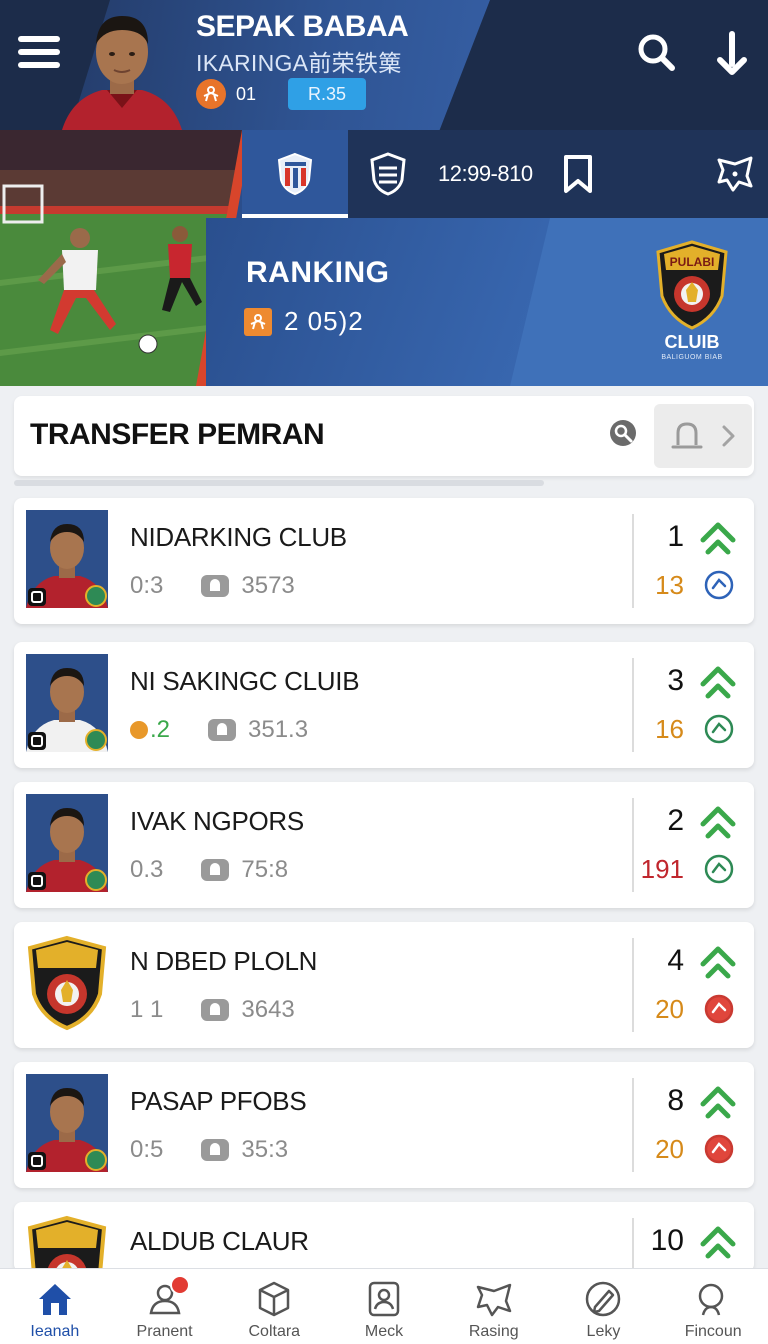 The image size is (768, 1344). I want to click on player-photo, so click(67, 559).